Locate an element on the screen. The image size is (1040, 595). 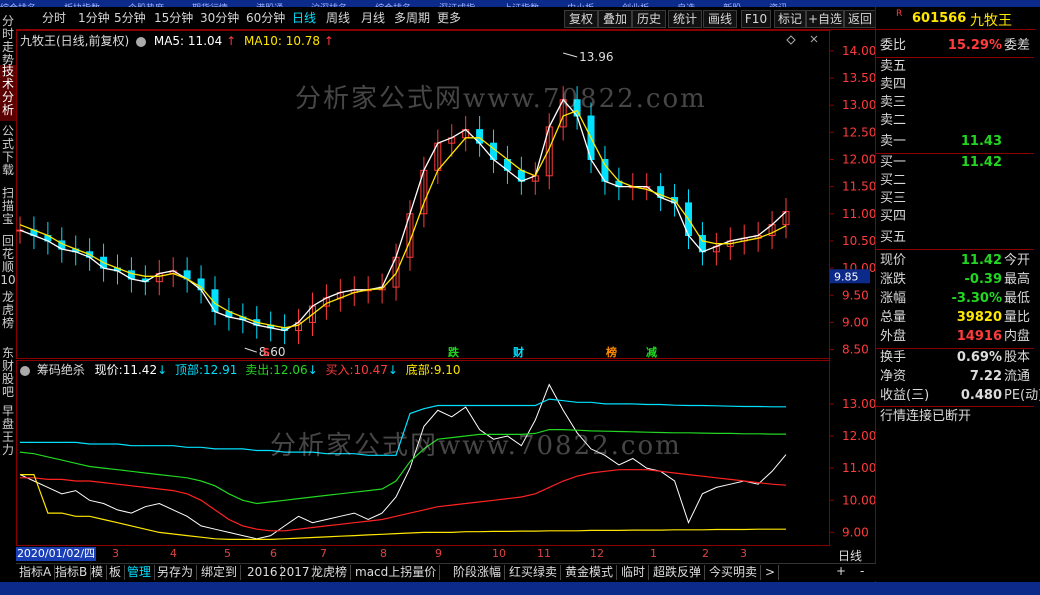
zuigao-label: 最高 is located at coordinates (1017, 279).